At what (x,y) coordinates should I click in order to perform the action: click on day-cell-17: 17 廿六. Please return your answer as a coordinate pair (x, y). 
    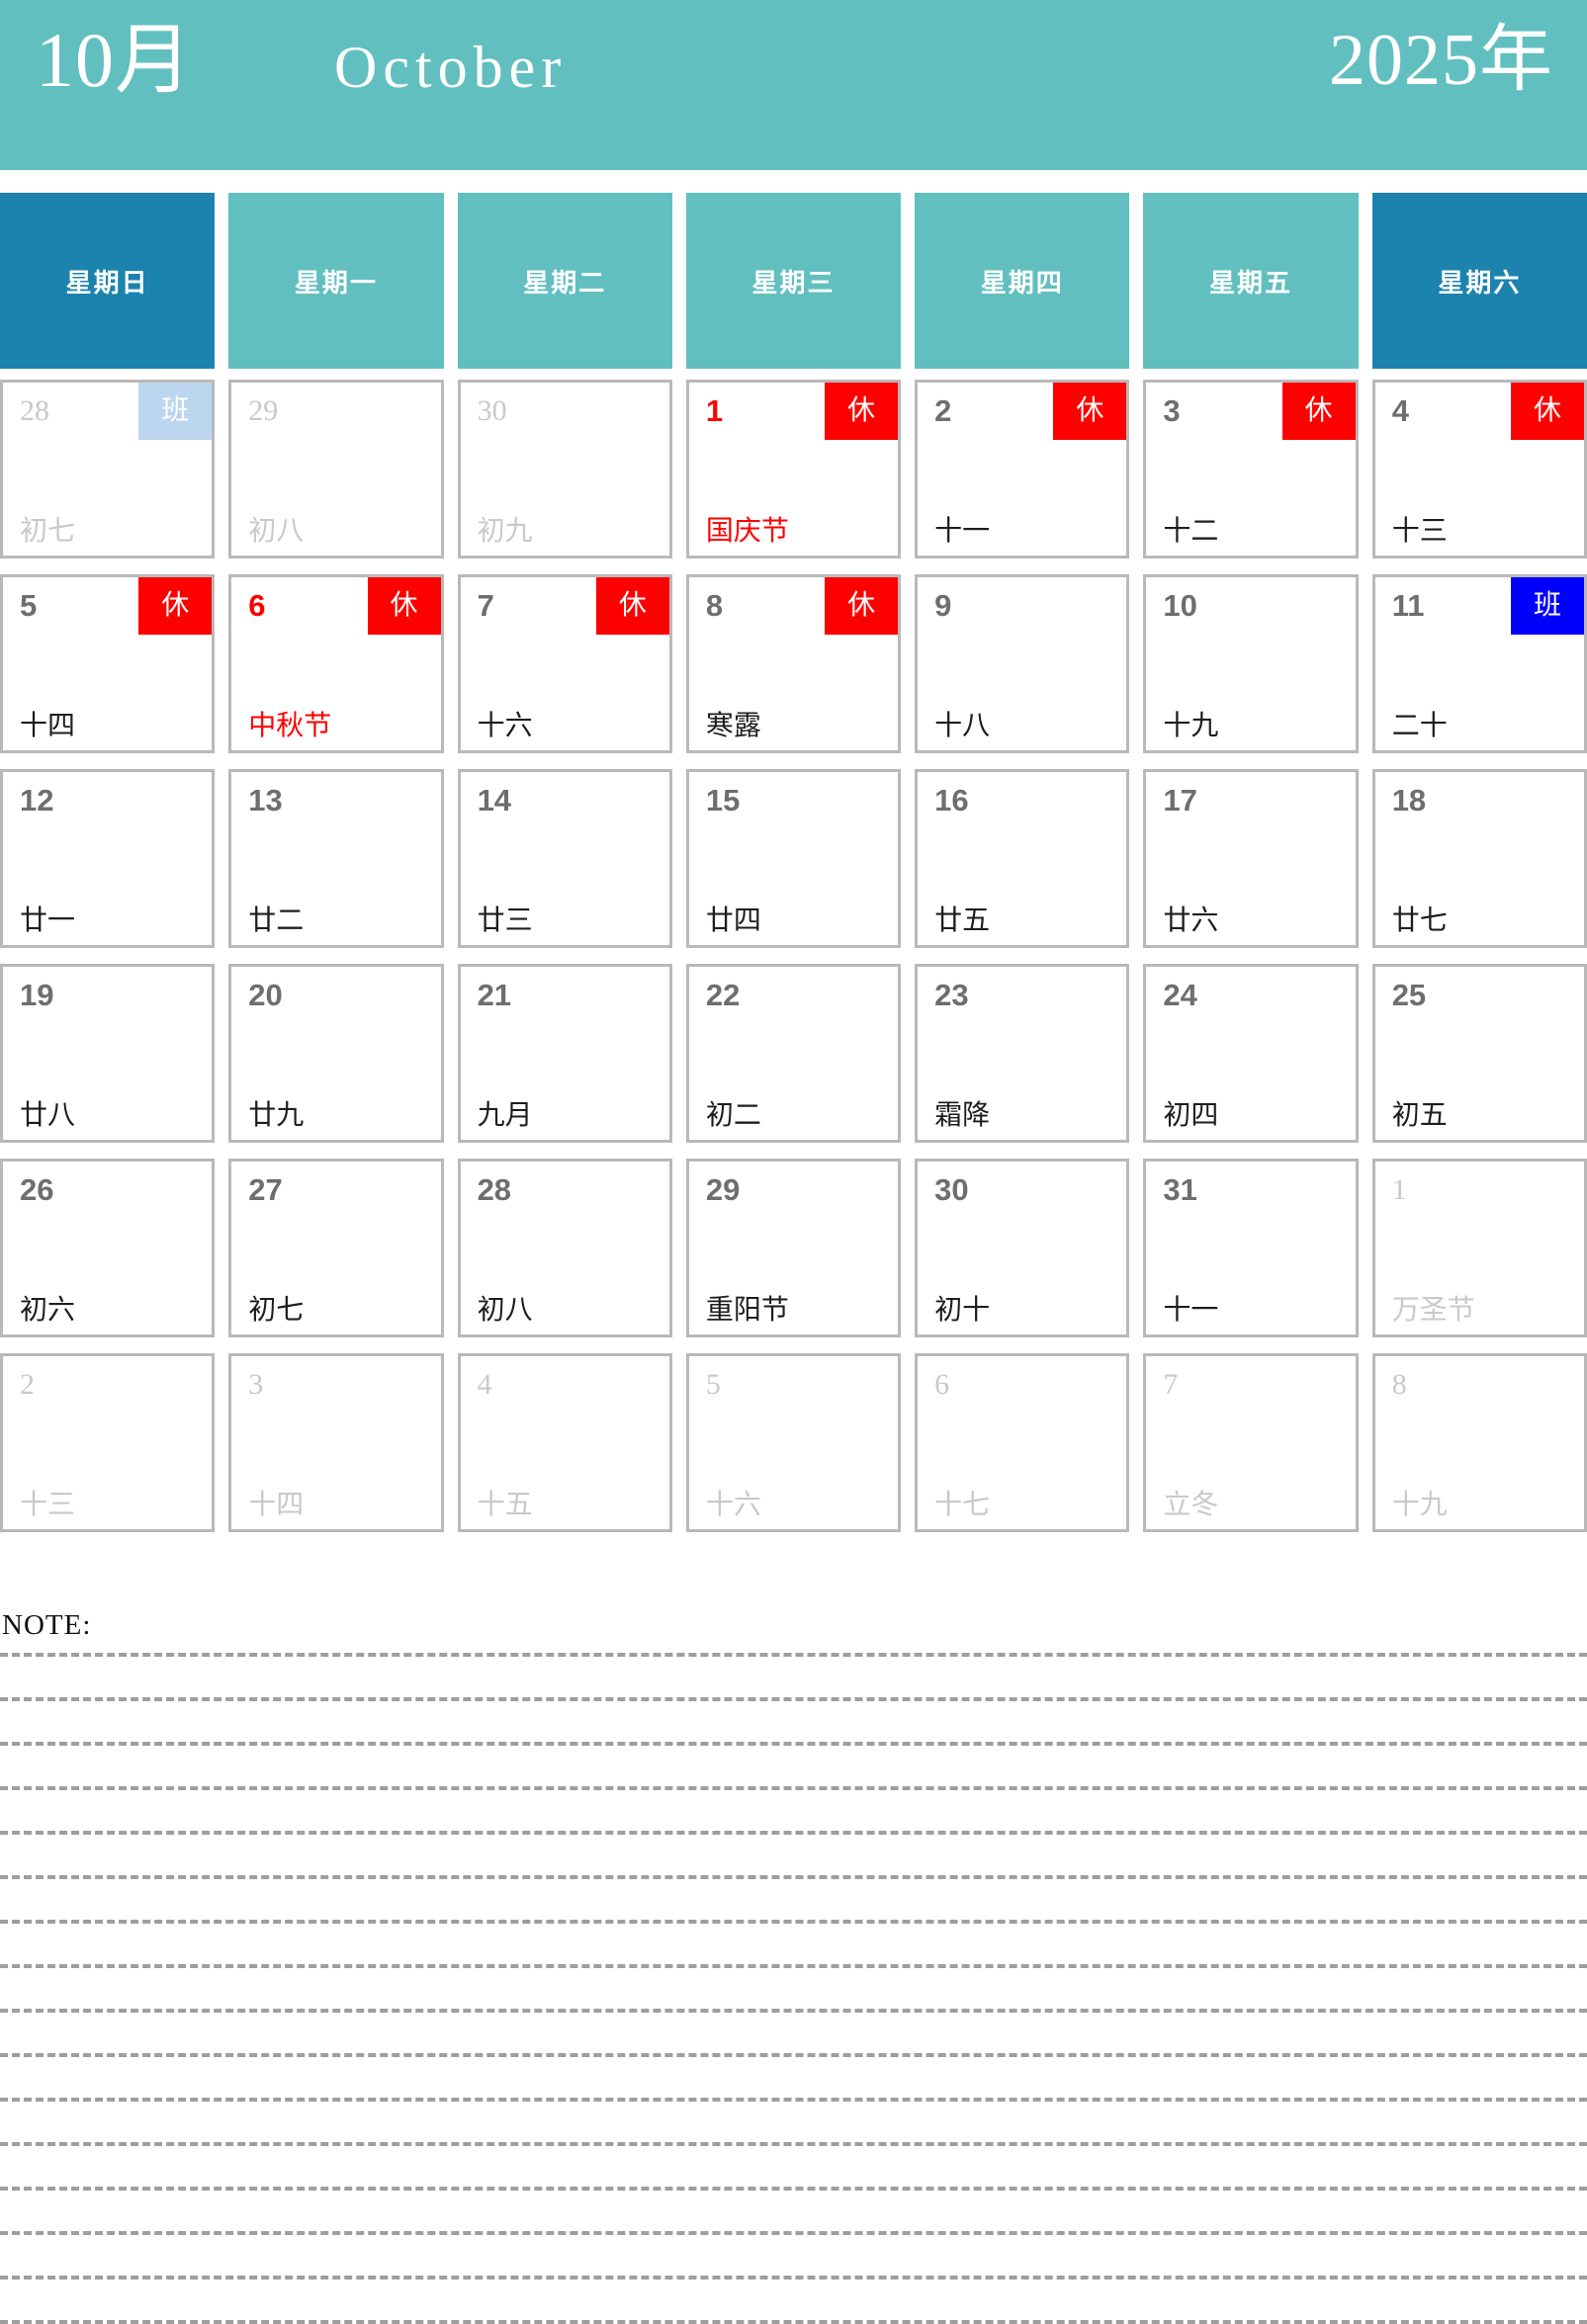
    Looking at the image, I should click on (1251, 858).